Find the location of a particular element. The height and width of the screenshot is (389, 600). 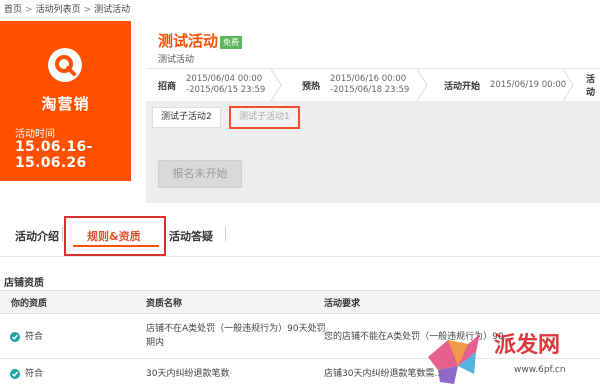

timeline-step-dates: 2015/06/04 00:00 -2015/06/15 23:59 is located at coordinates (226, 84).